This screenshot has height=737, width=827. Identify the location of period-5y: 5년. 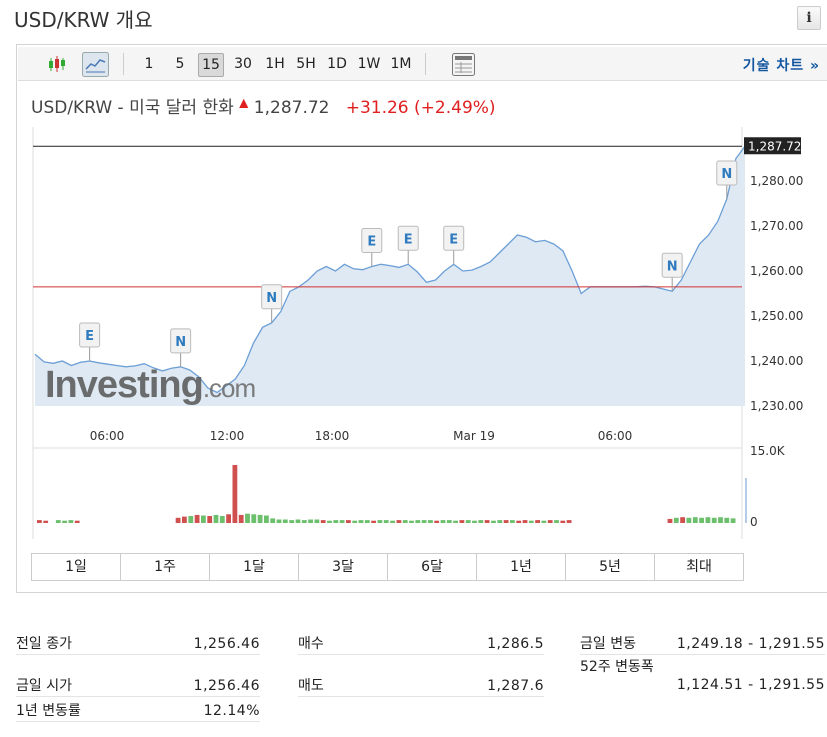
(610, 567).